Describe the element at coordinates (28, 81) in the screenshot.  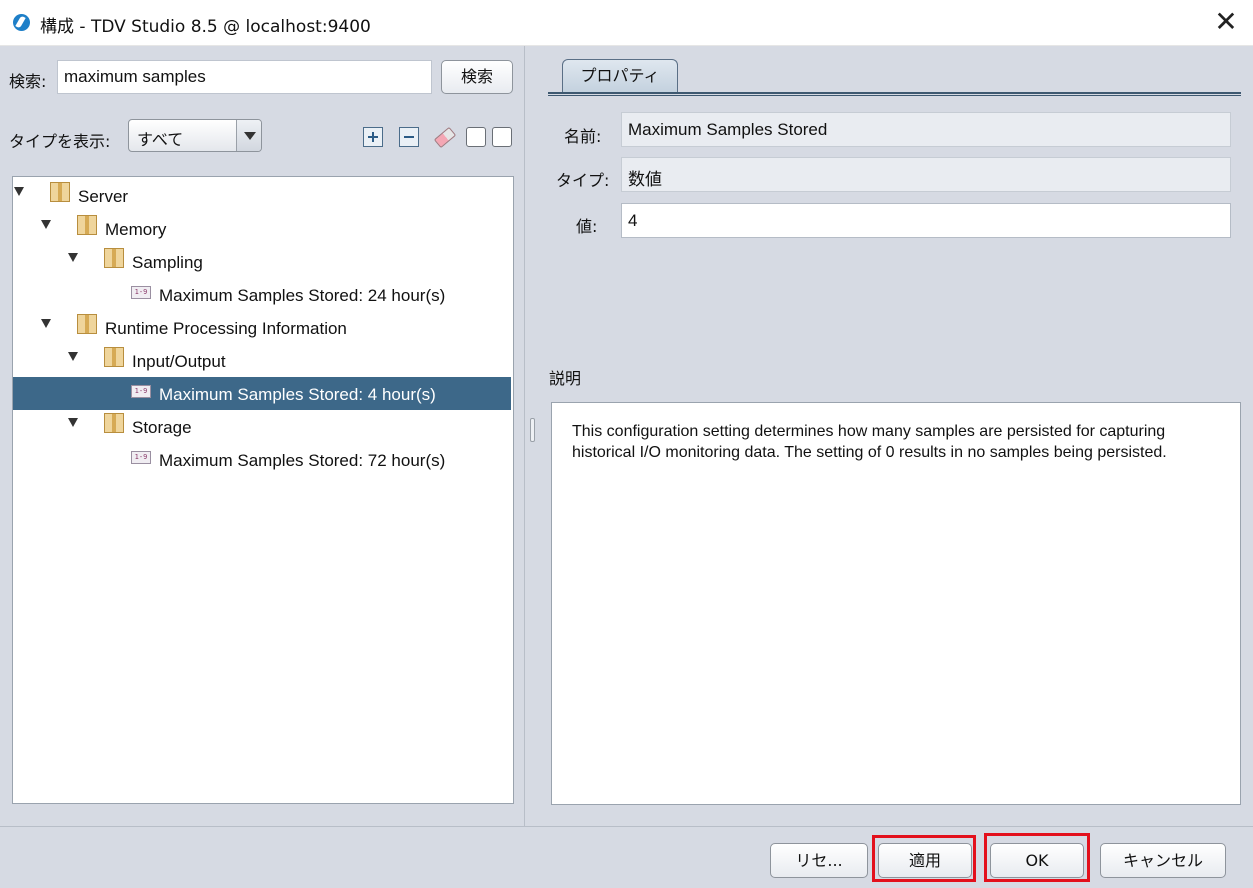
I see `search-label: 検索:` at that location.